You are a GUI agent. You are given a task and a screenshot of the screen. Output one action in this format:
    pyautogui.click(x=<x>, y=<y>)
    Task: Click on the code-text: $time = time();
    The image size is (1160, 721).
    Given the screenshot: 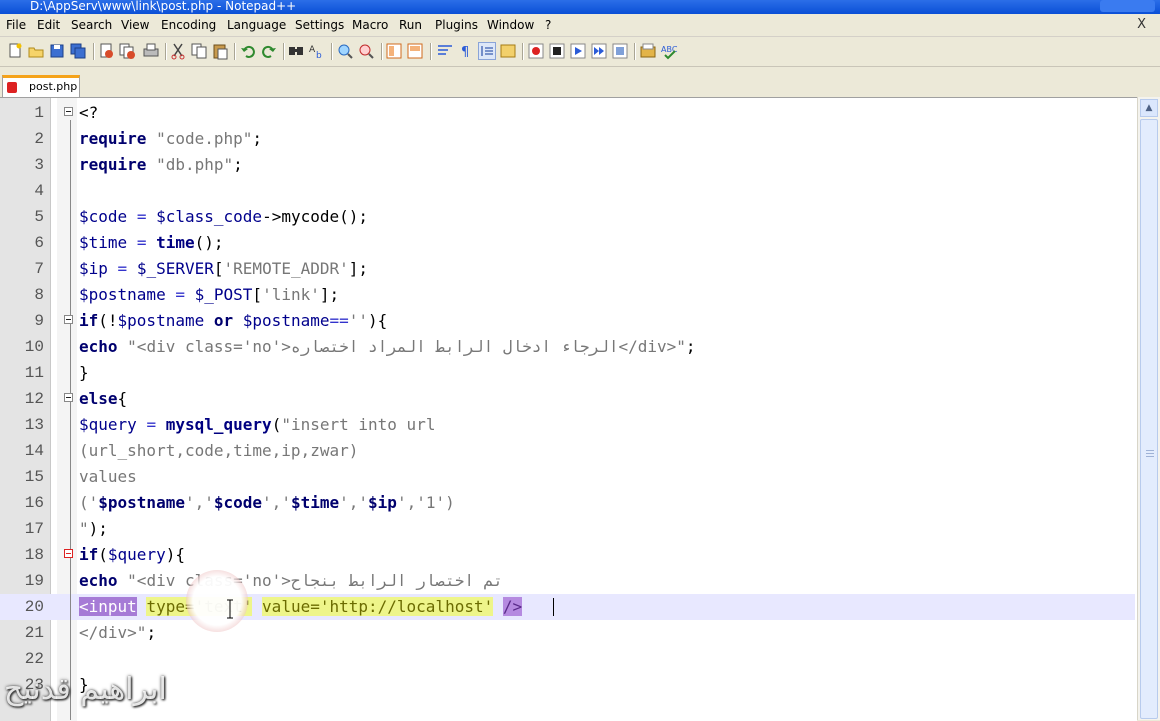 What is the action you would take?
    pyautogui.click(x=151, y=243)
    